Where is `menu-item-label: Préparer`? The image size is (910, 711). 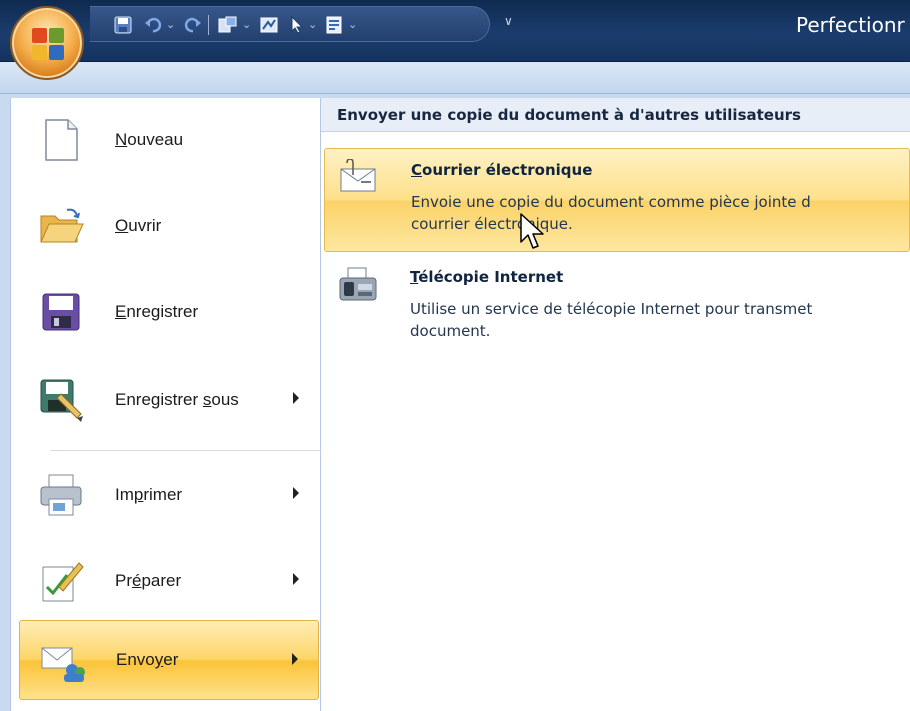
menu-item-label: Préparer is located at coordinates (148, 580).